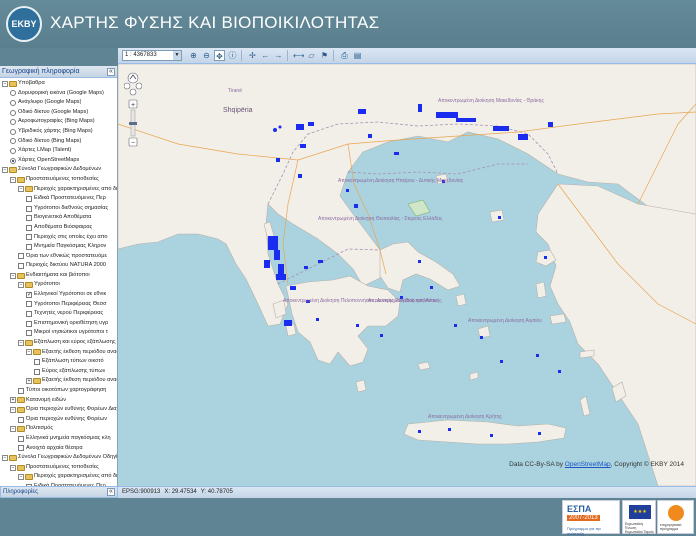 This screenshot has width=696, height=536. What do you see at coordinates (206, 55) in the screenshot?
I see `zoom-out-tool-icon: ⊖` at bounding box center [206, 55].